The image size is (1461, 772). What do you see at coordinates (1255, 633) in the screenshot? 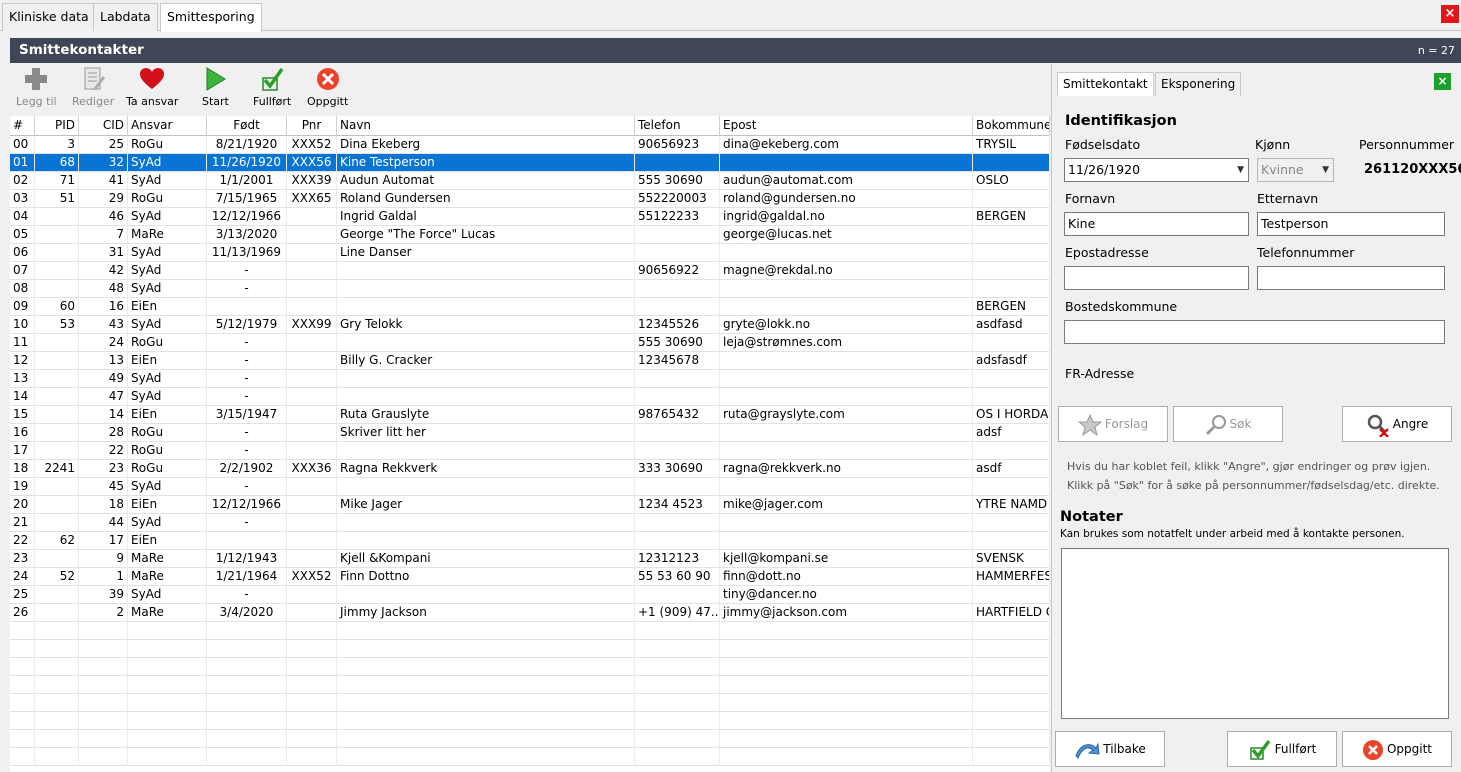
I see `notes-textarea` at bounding box center [1255, 633].